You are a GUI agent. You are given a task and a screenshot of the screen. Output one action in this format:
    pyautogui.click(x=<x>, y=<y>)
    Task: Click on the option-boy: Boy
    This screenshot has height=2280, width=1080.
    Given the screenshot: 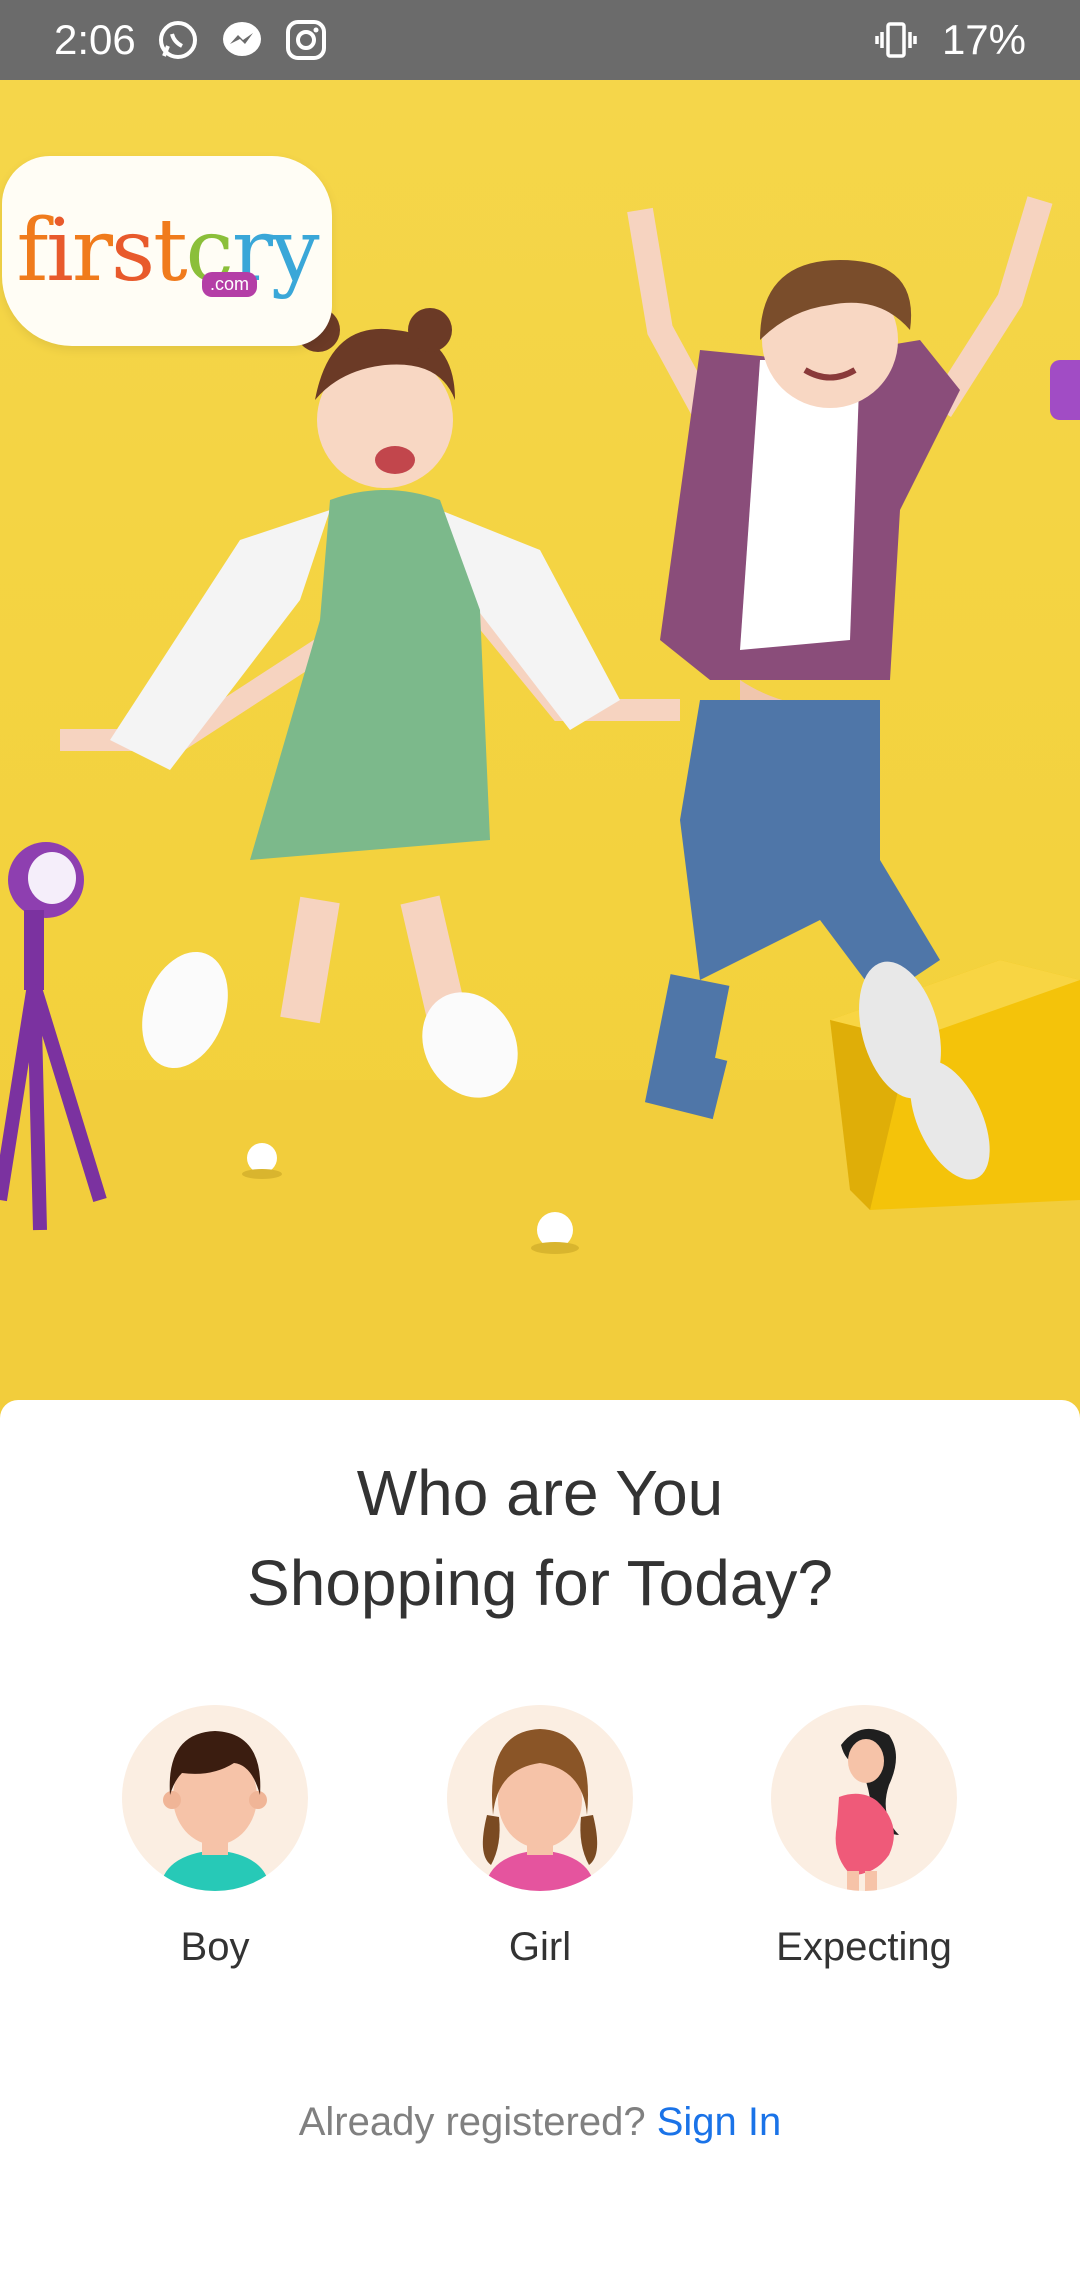 What is the action you would take?
    pyautogui.click(x=215, y=1837)
    